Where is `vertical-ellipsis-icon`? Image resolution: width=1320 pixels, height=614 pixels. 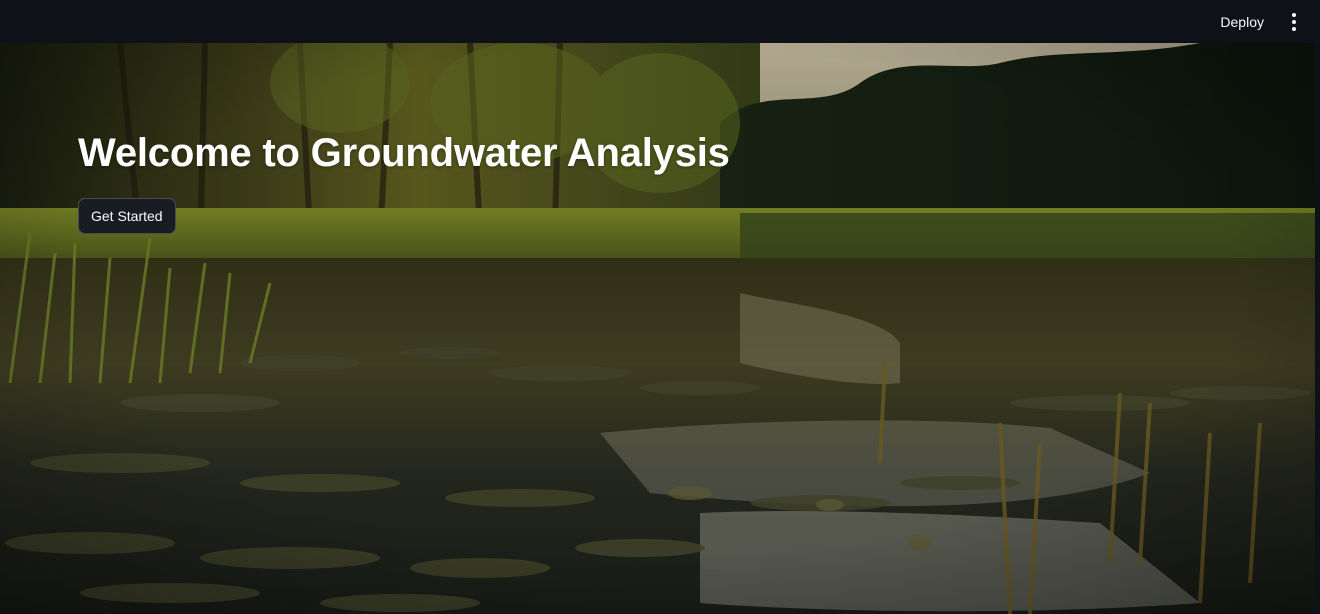
vertical-ellipsis-icon is located at coordinates (1294, 14).